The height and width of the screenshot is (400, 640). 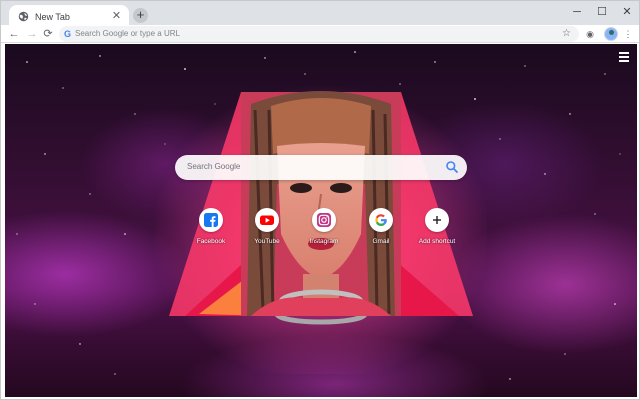 I want to click on shortcut-label: Gmail, so click(x=381, y=241).